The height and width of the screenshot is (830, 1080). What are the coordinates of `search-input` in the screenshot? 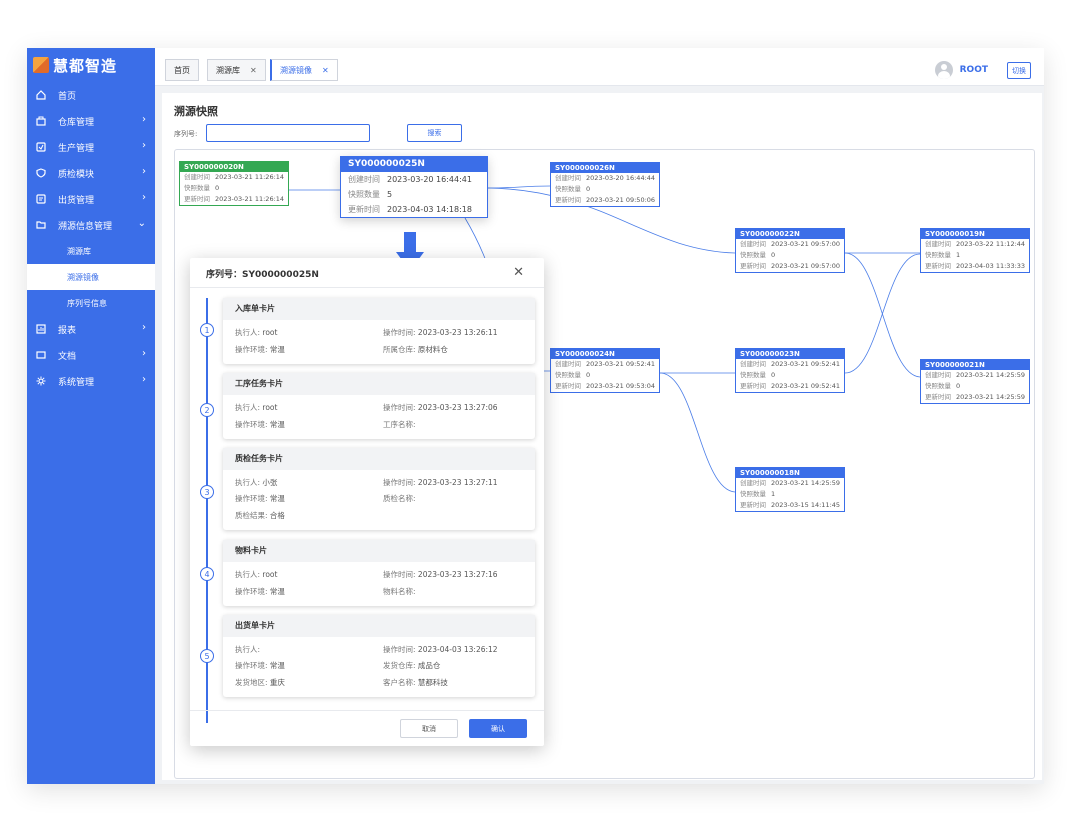 It's located at (288, 133).